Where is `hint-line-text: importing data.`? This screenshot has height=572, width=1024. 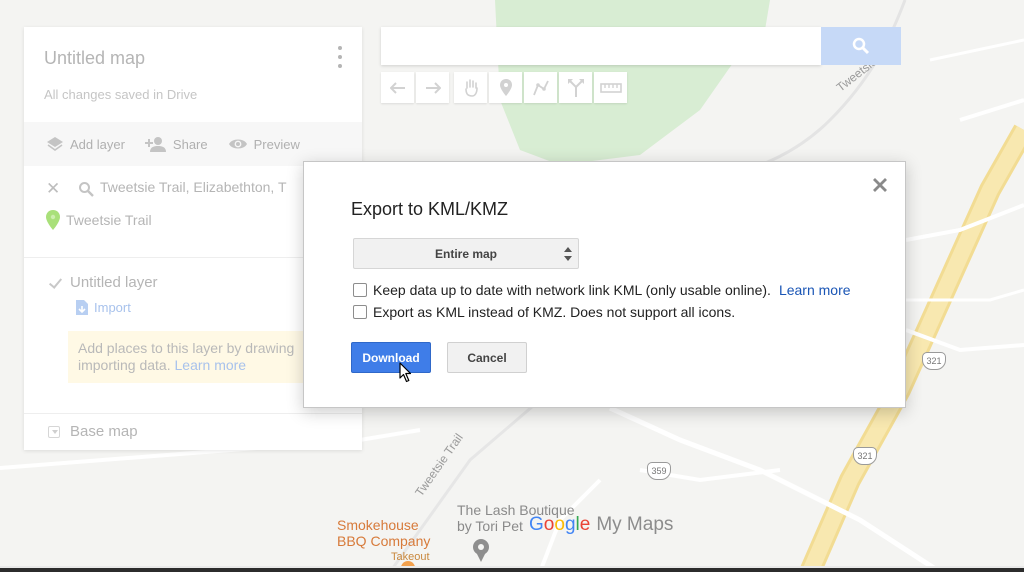 hint-line-text: importing data. is located at coordinates (124, 365).